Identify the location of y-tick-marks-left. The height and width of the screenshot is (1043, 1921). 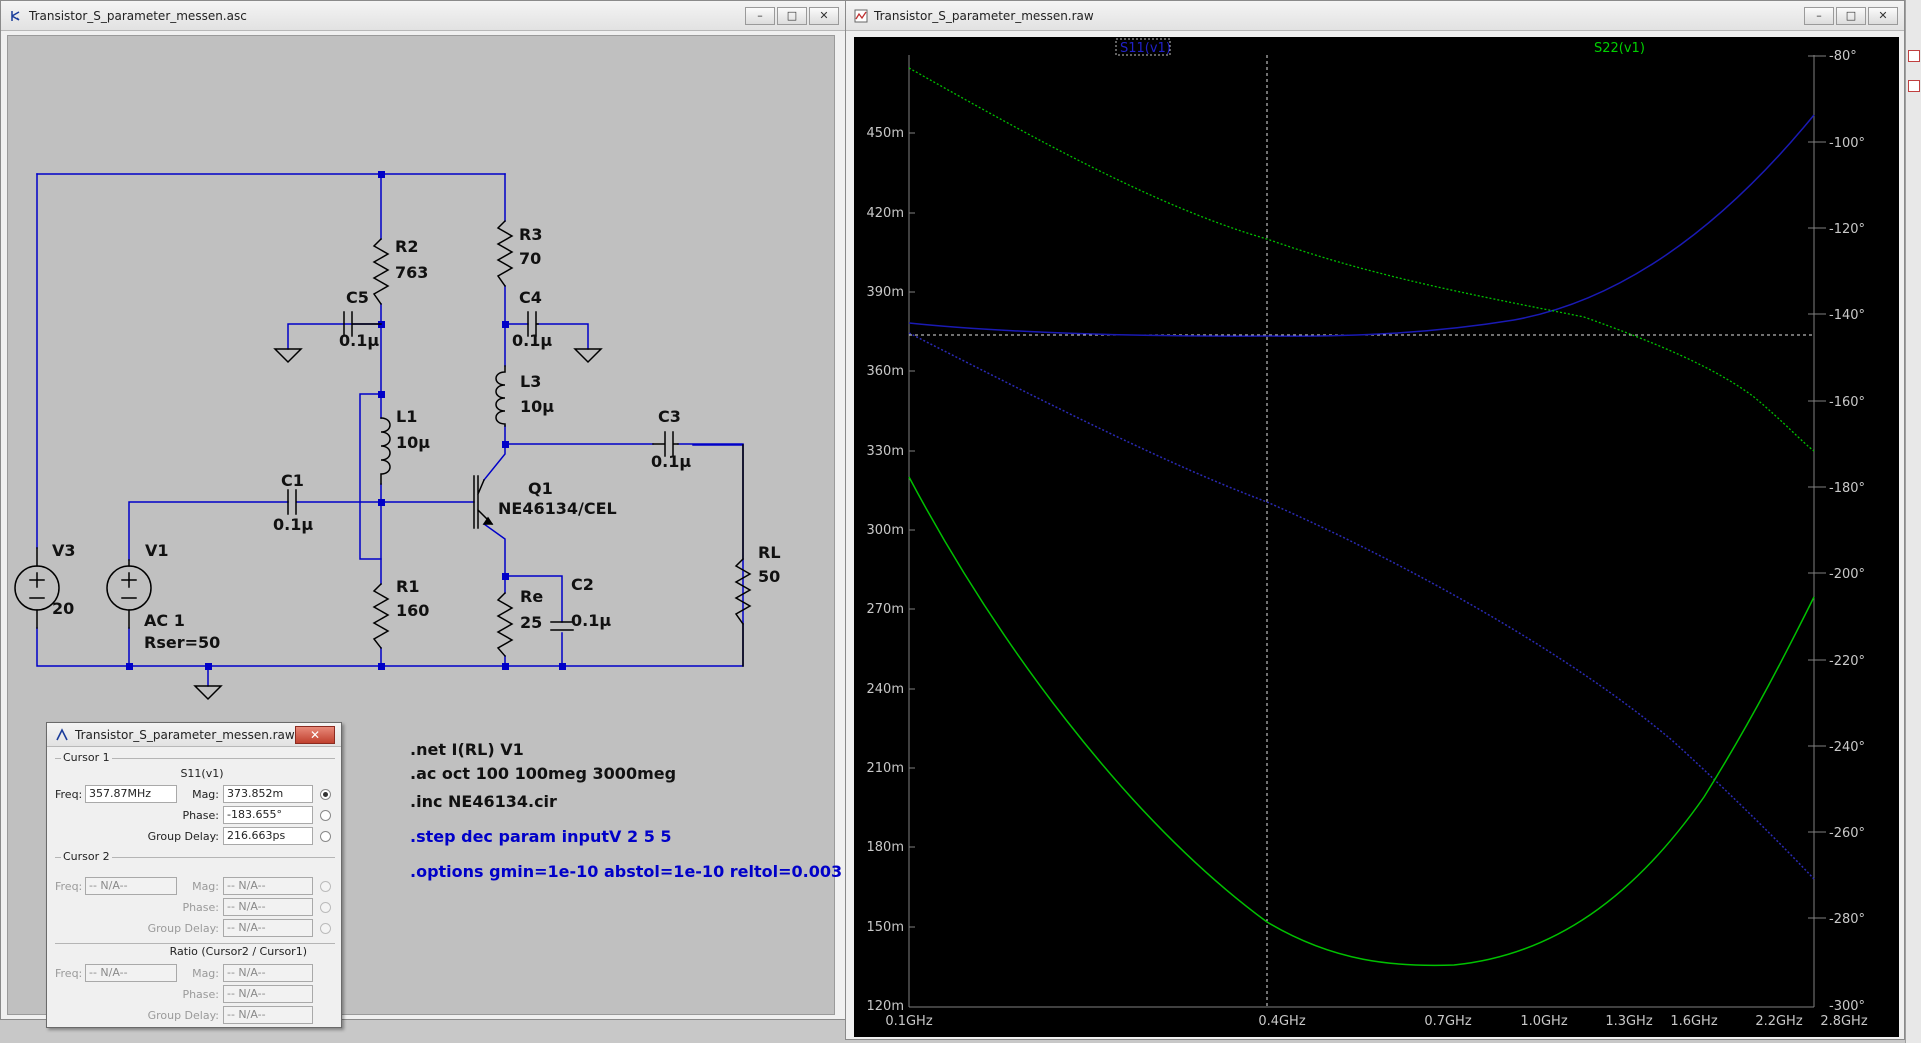
(912, 530).